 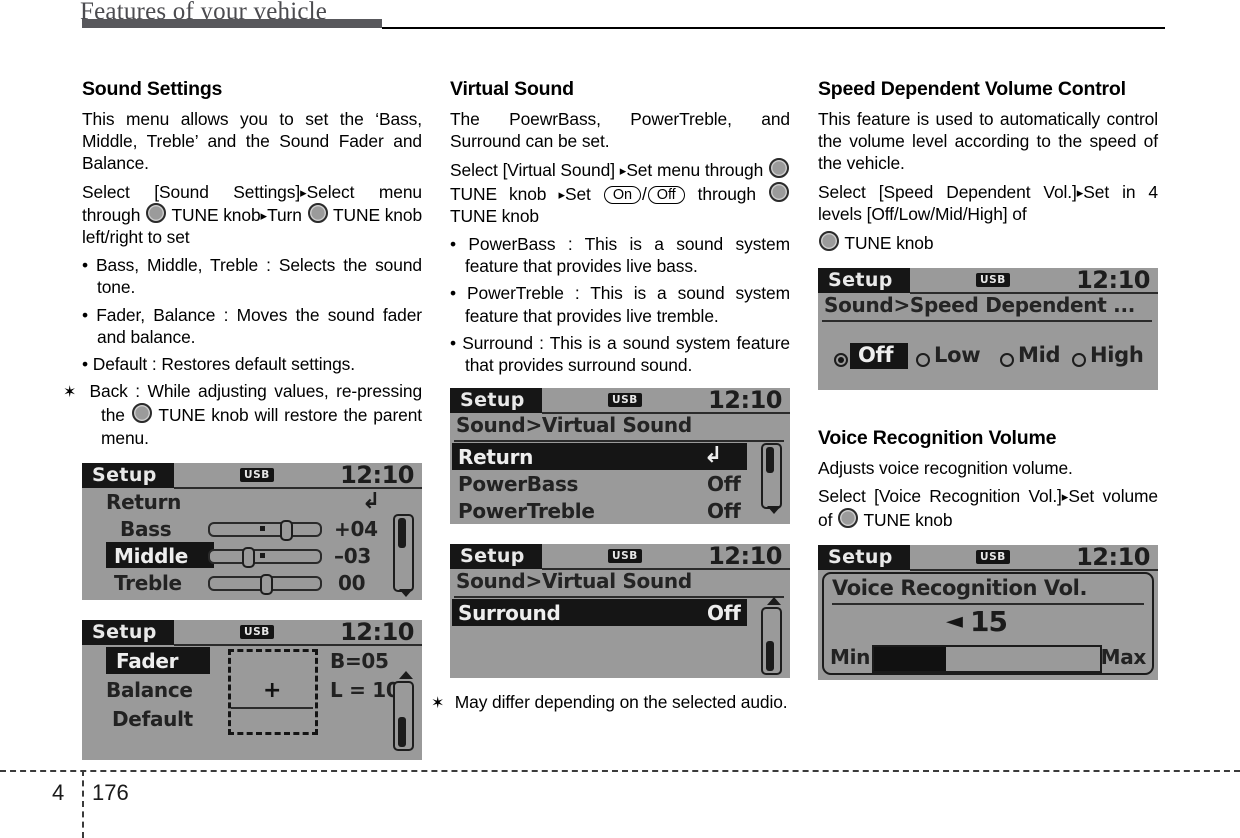 What do you see at coordinates (526, 511) in the screenshot?
I see `lcd-row-label: PowerTreble` at bounding box center [526, 511].